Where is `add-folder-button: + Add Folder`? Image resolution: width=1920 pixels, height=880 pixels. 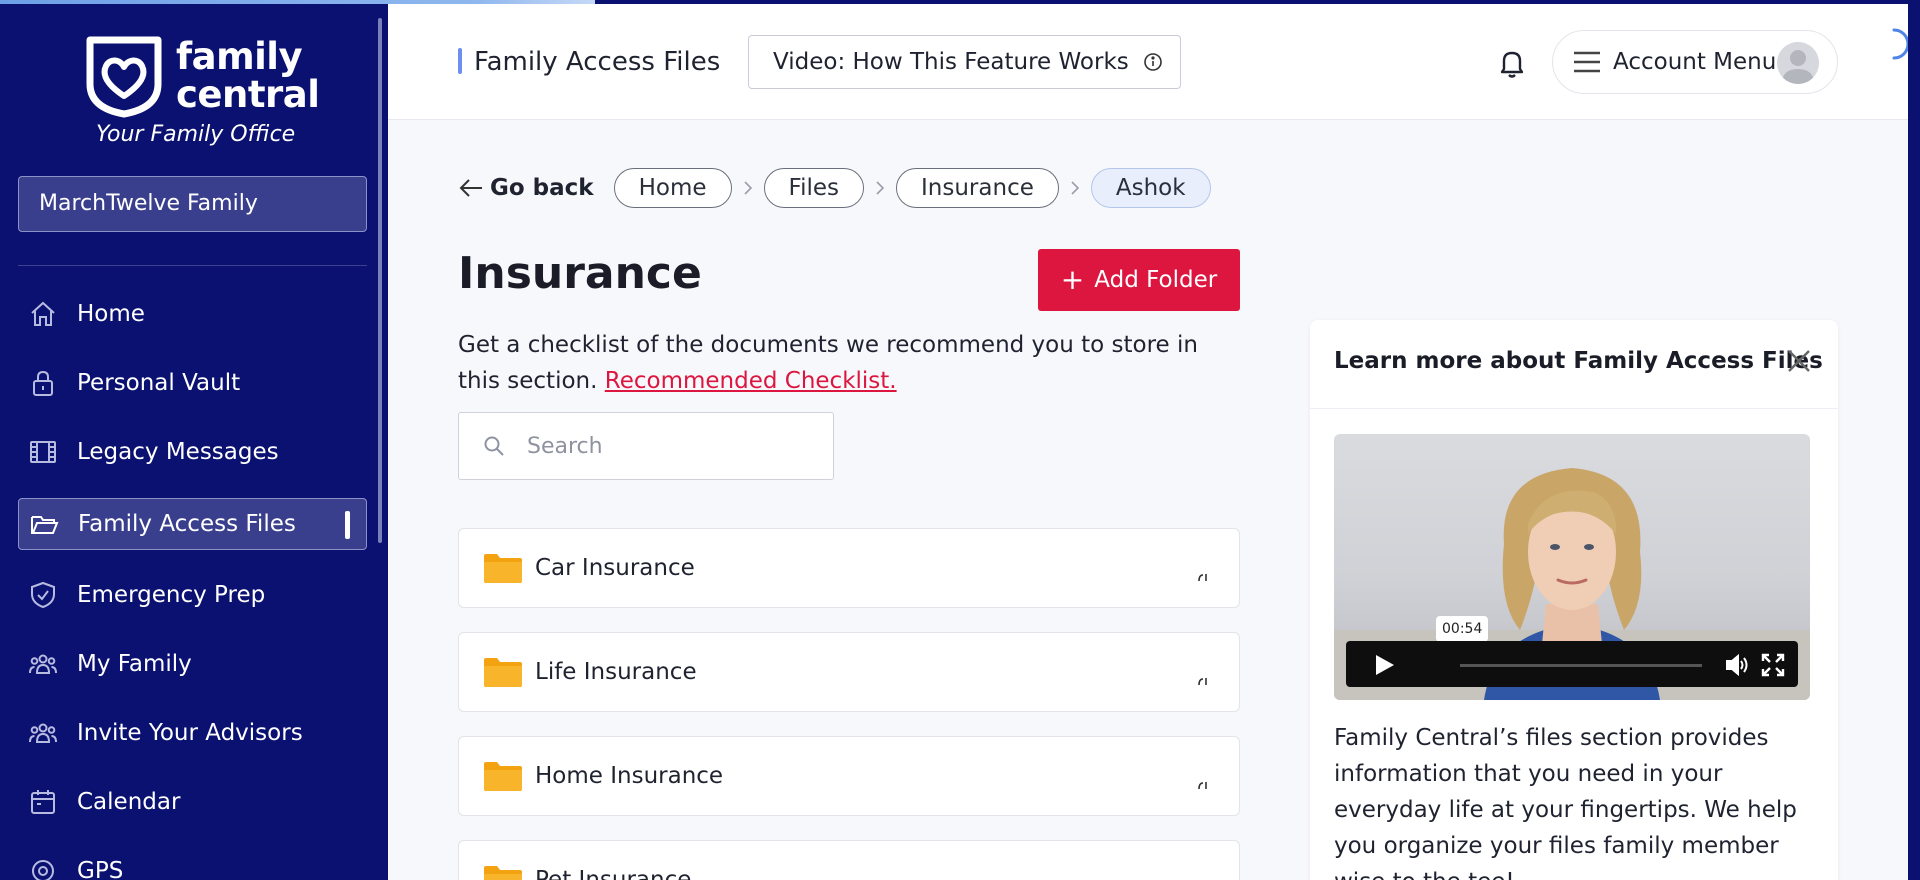
add-folder-button: + Add Folder is located at coordinates (1139, 280).